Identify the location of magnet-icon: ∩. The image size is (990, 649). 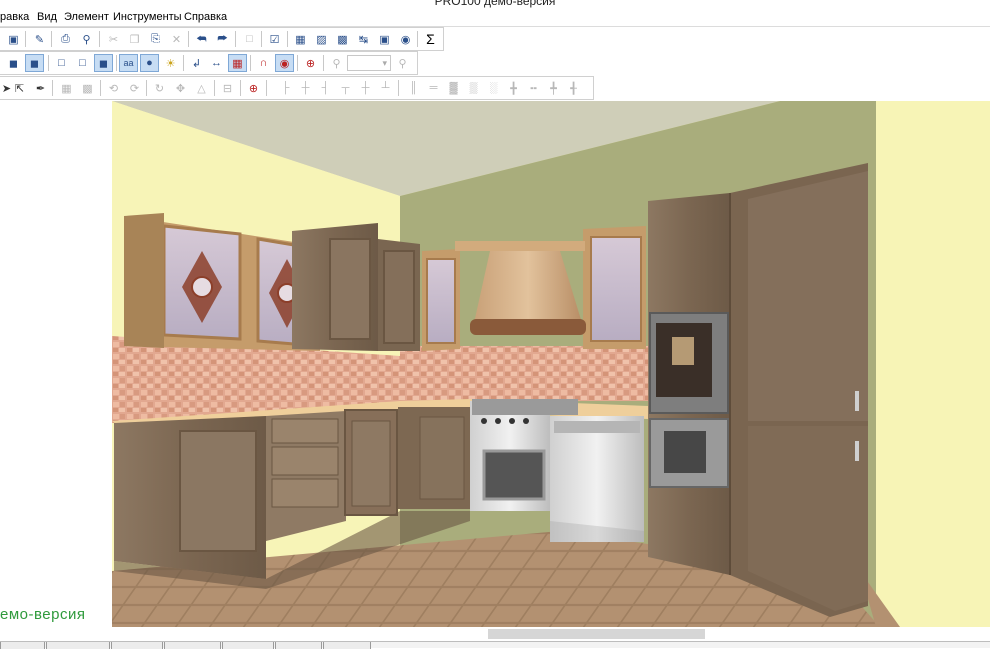
(263, 63).